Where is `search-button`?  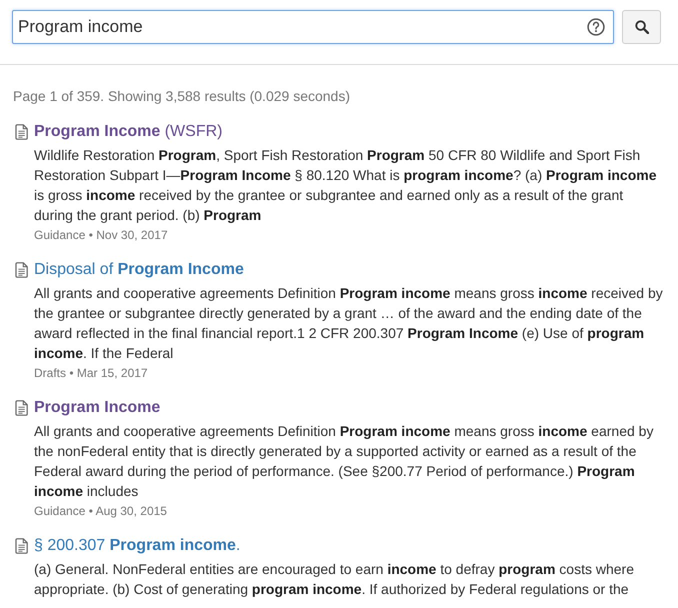
search-button is located at coordinates (641, 27).